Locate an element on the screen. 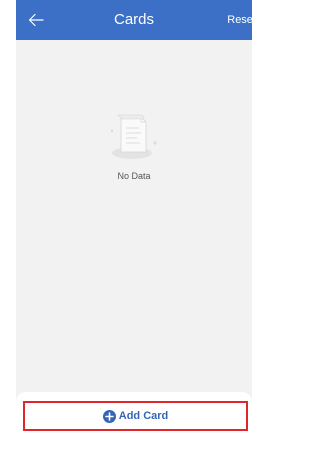 The height and width of the screenshot is (450, 320). app-header: Cards Reset is located at coordinates (134, 20).